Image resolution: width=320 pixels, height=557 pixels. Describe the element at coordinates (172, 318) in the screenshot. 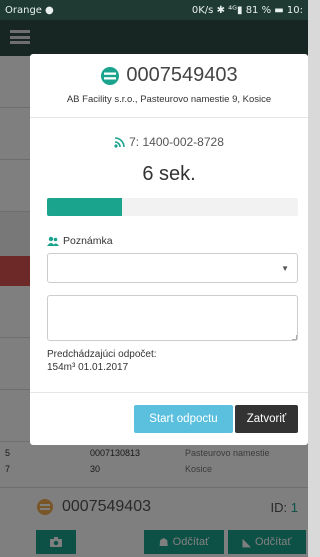

I see `note-textarea` at that location.